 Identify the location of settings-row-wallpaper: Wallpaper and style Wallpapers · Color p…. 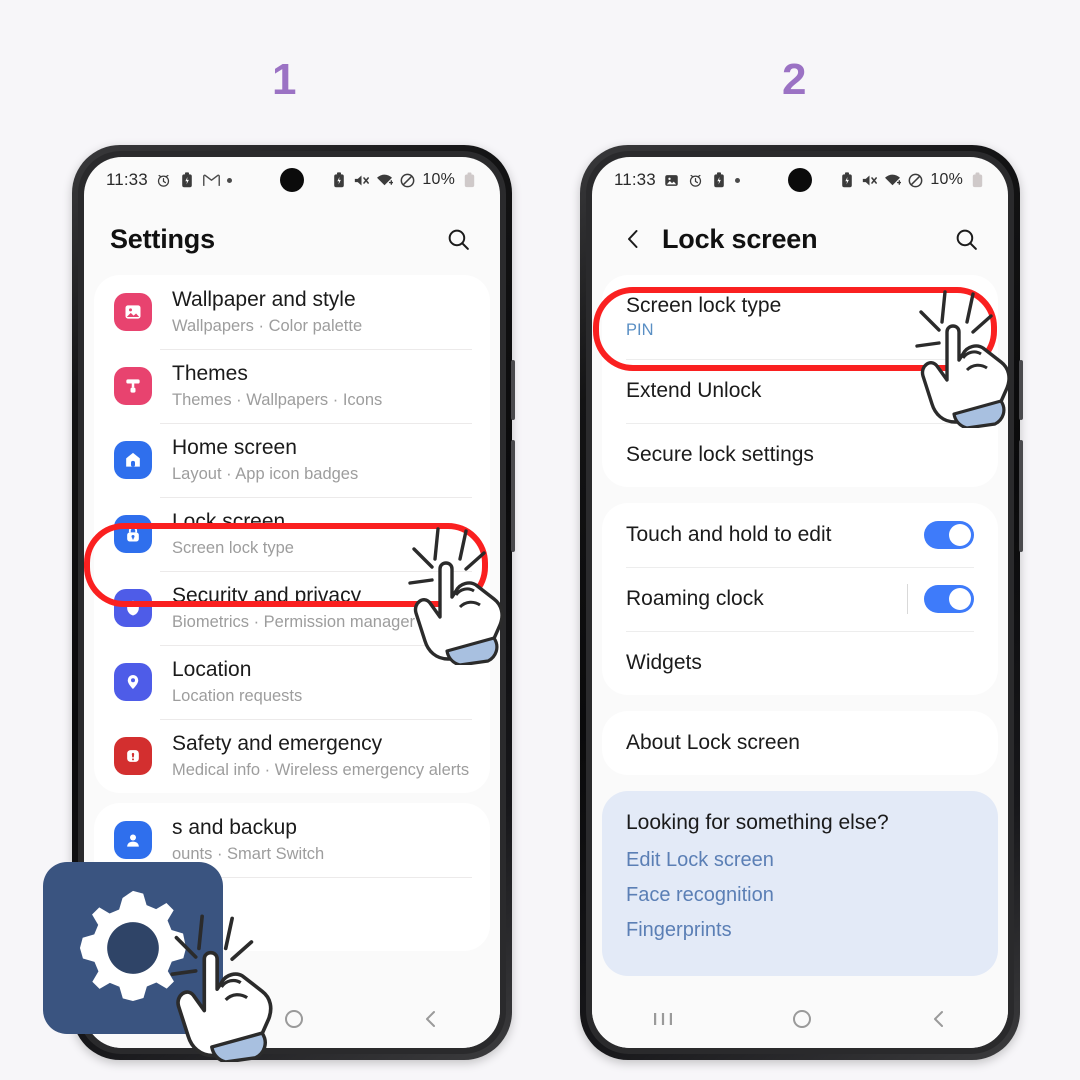
(292, 312).